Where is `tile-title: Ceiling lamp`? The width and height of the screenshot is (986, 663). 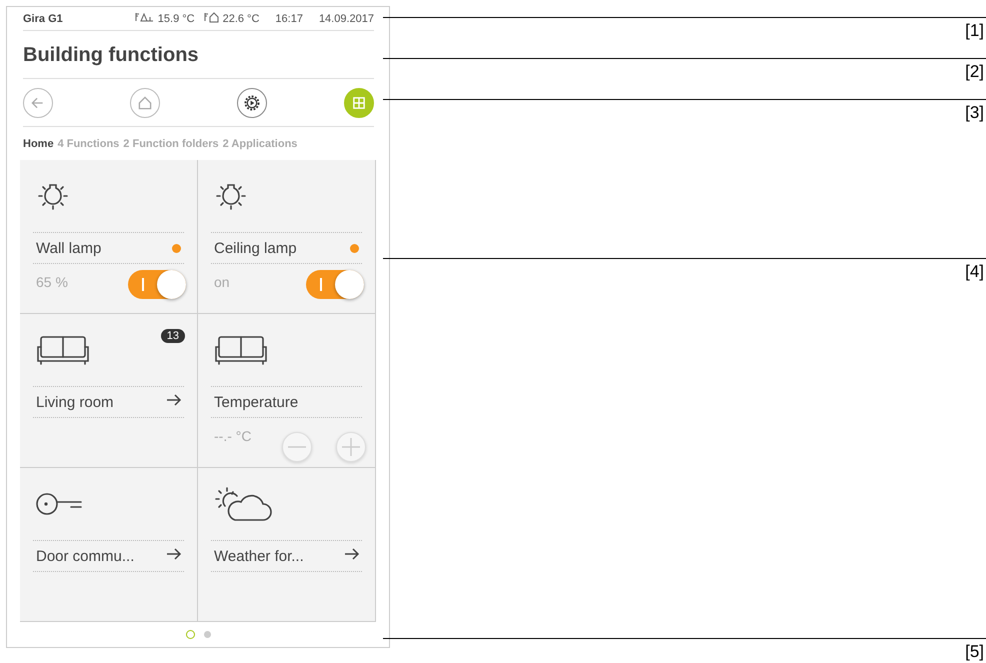
tile-title: Ceiling lamp is located at coordinates (254, 248).